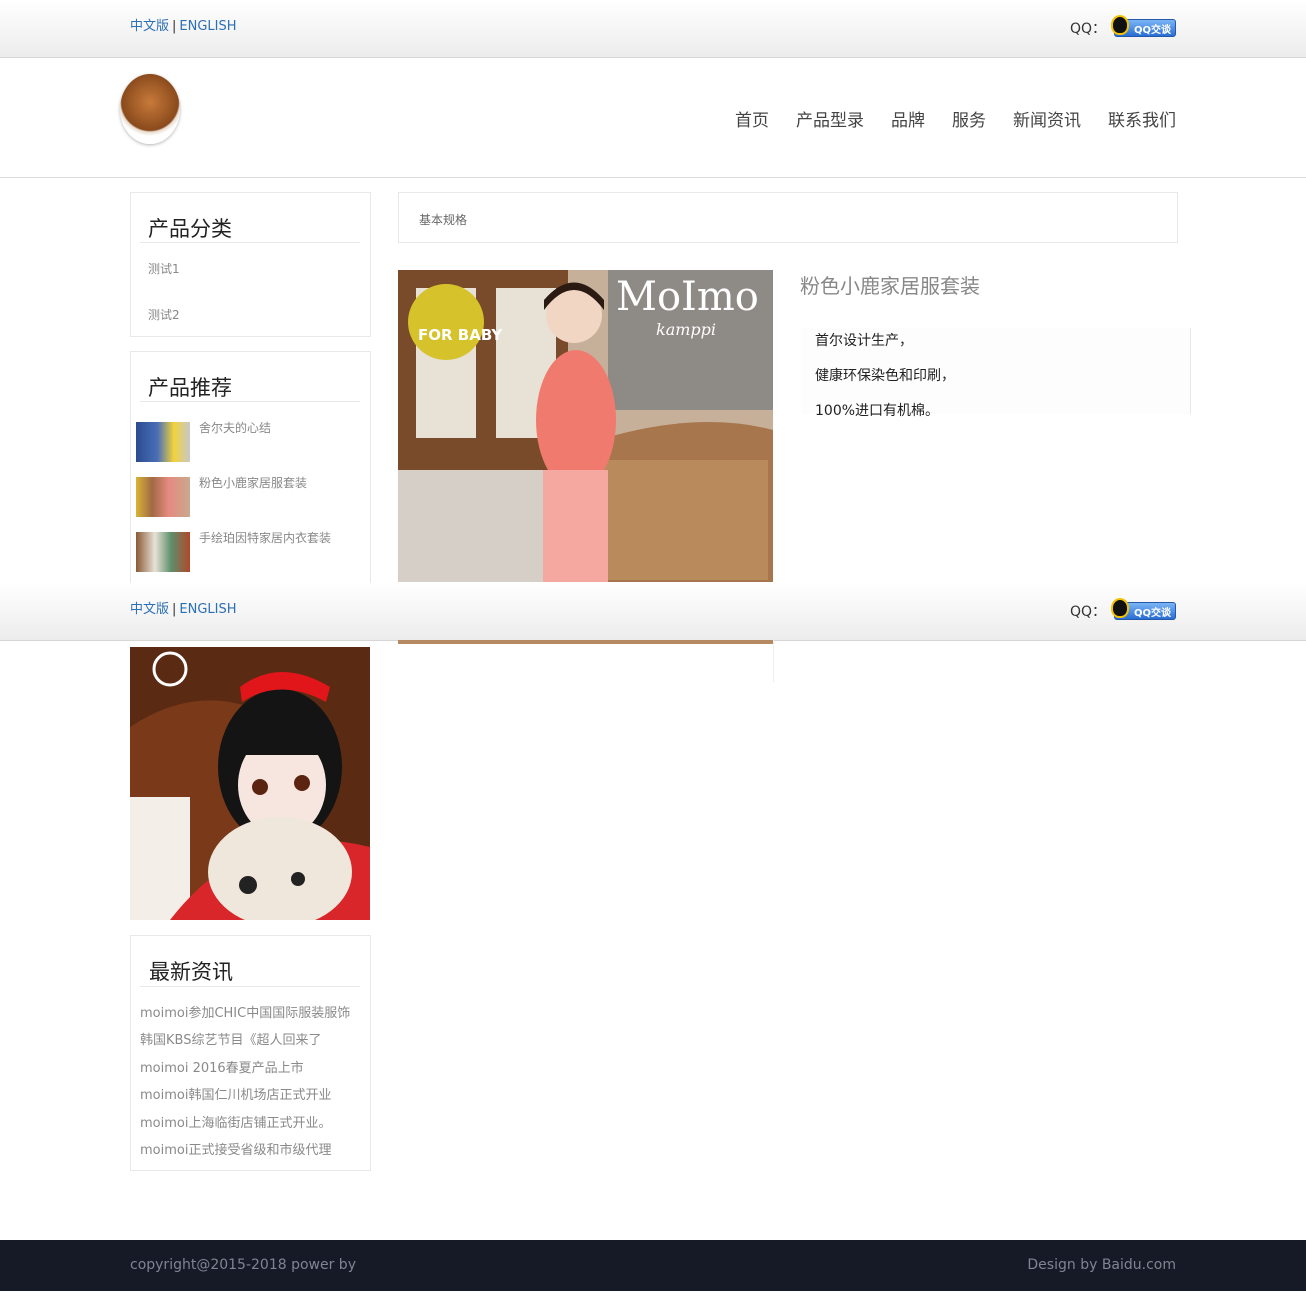  What do you see at coordinates (686, 329) in the screenshot?
I see `image-script-text: kamppi` at bounding box center [686, 329].